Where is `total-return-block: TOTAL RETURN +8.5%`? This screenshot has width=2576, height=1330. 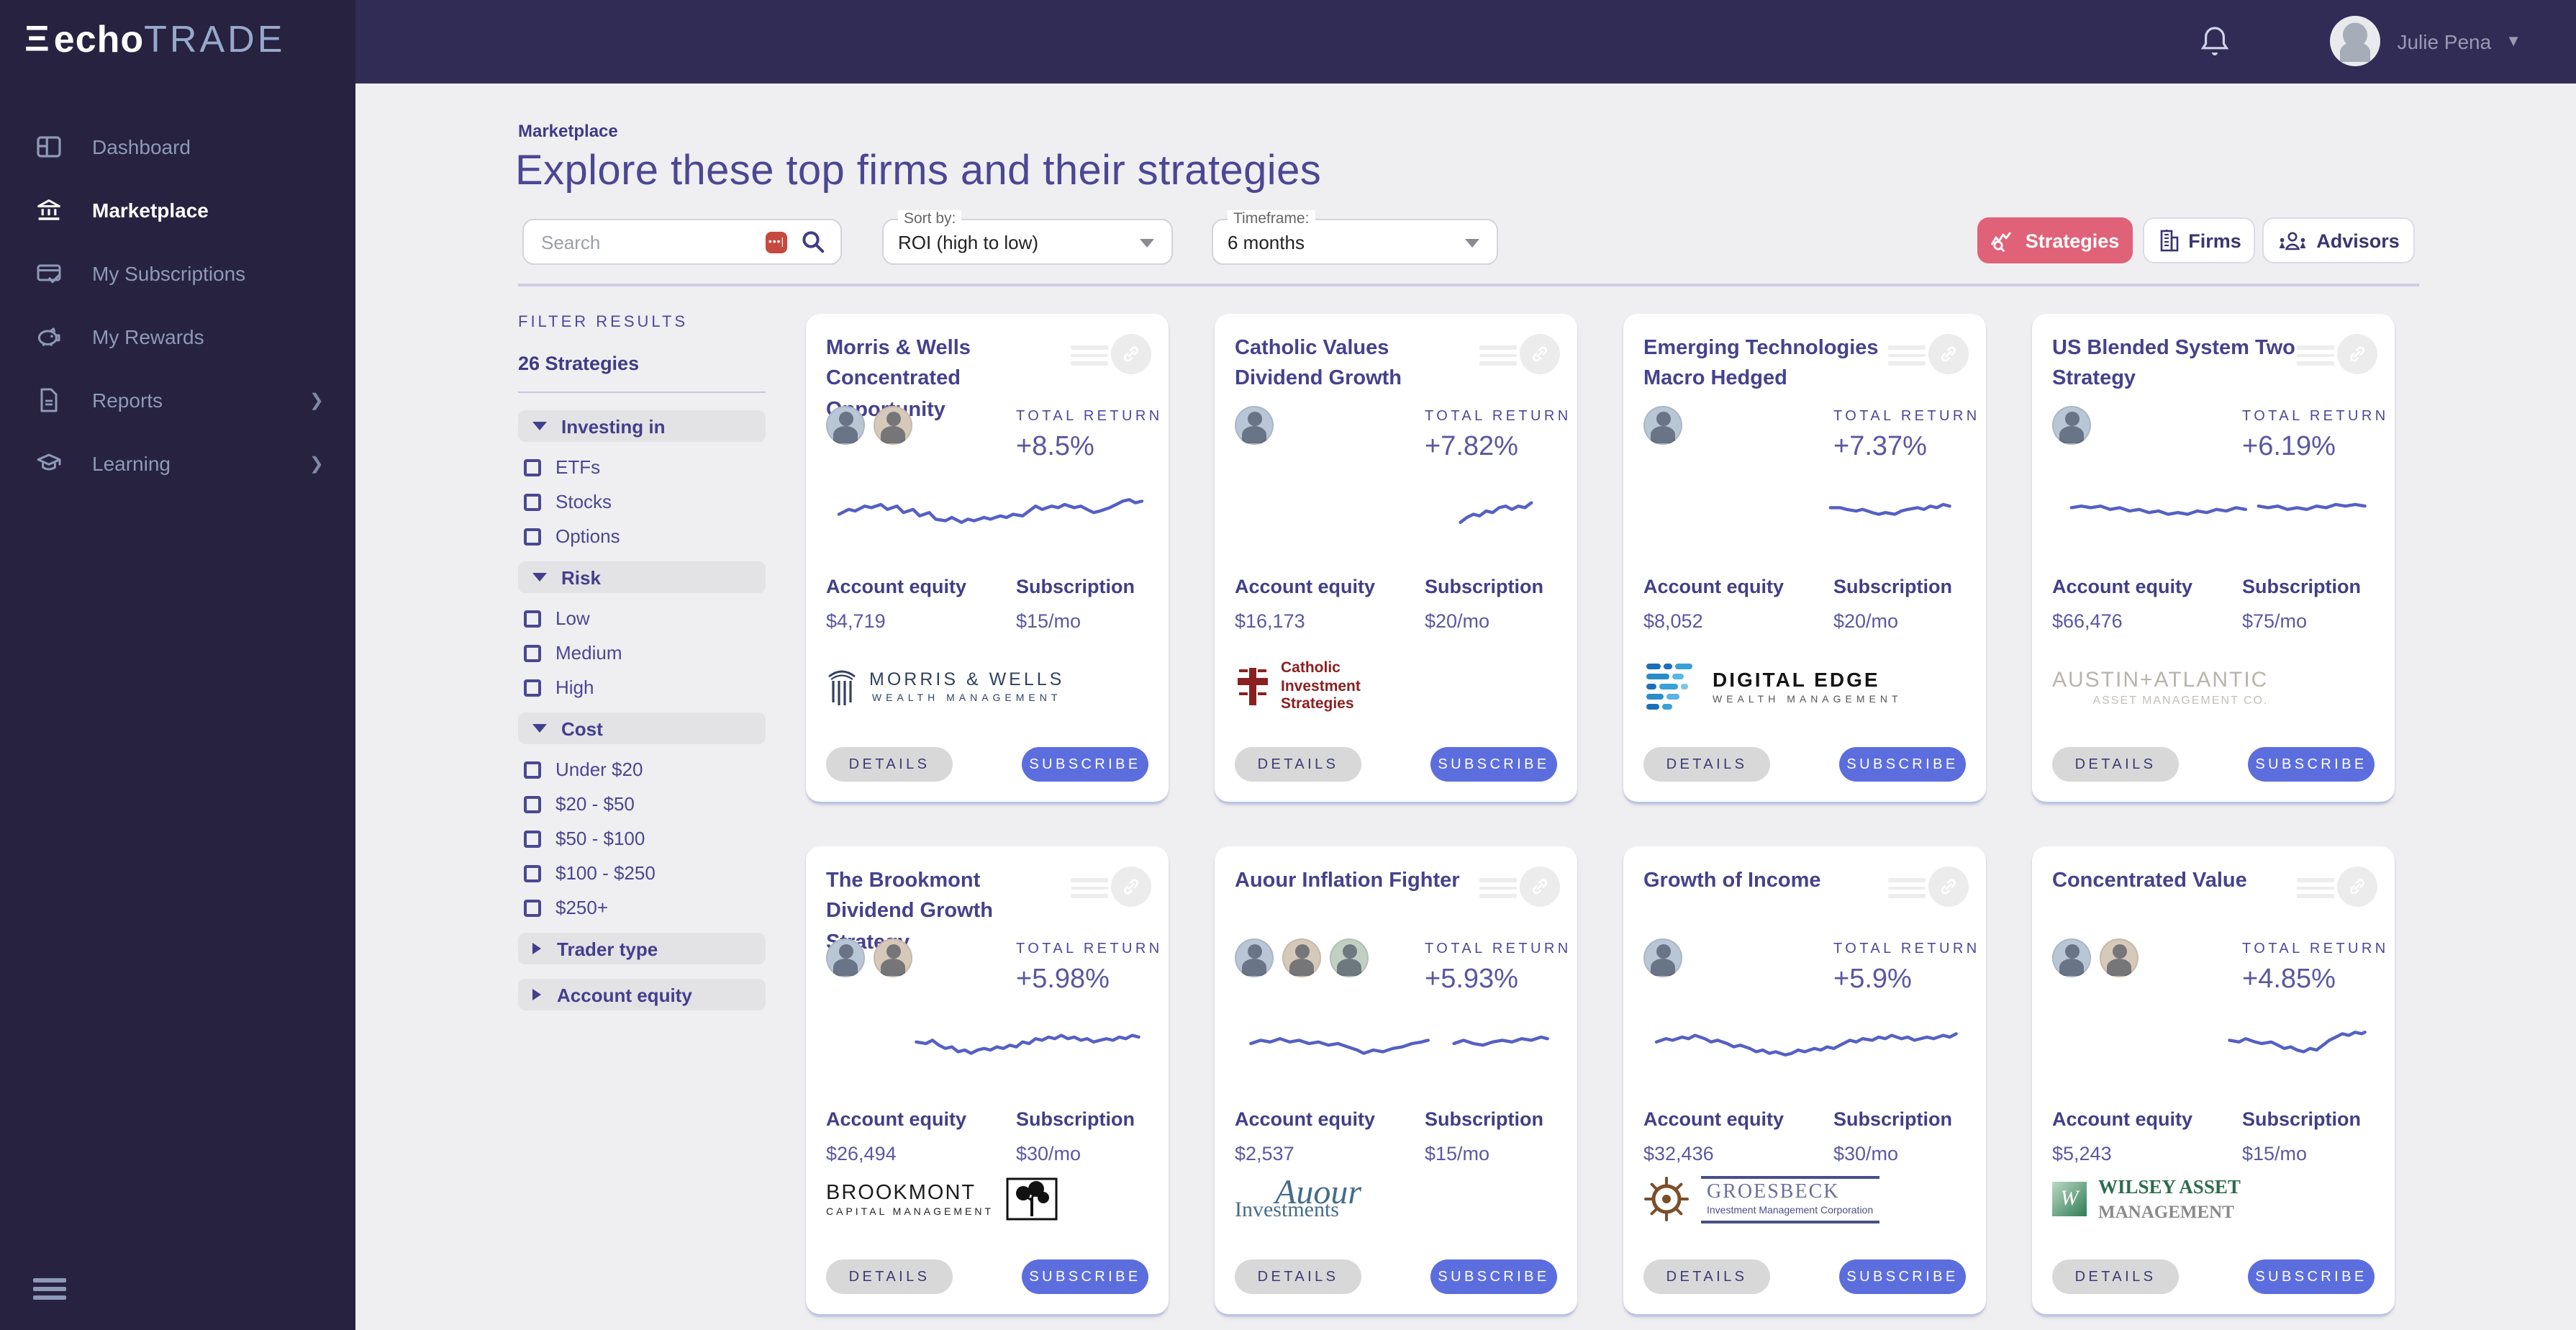
total-return-block: TOTAL RETURN +8.5% is located at coordinates (1089, 436).